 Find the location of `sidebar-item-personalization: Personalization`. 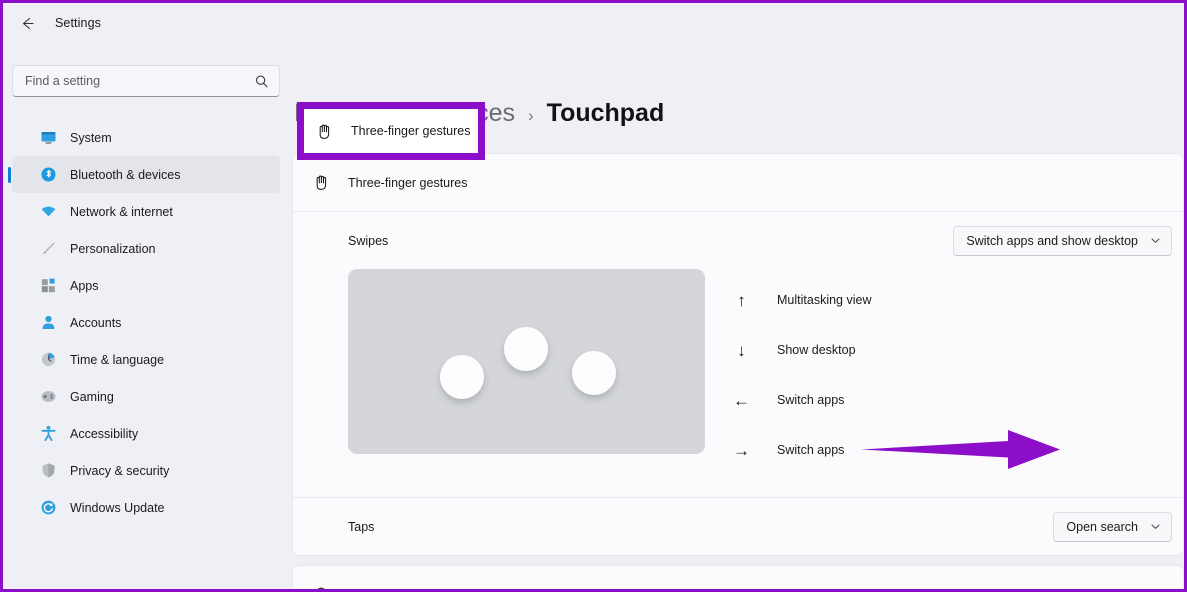

sidebar-item-personalization: Personalization is located at coordinates (146, 248).